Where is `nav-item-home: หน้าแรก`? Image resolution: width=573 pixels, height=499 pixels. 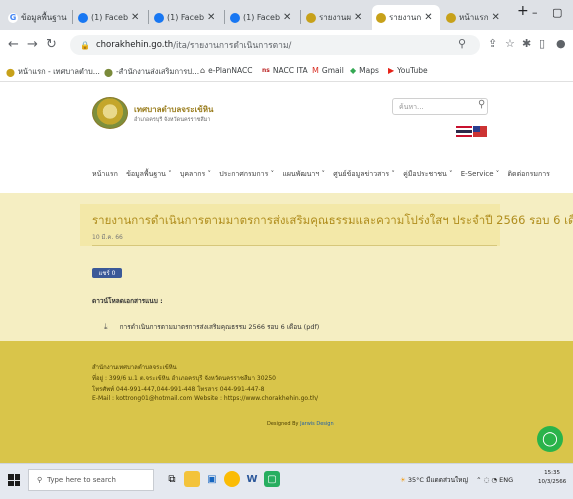 nav-item-home: หน้าแรก is located at coordinates (105, 174).